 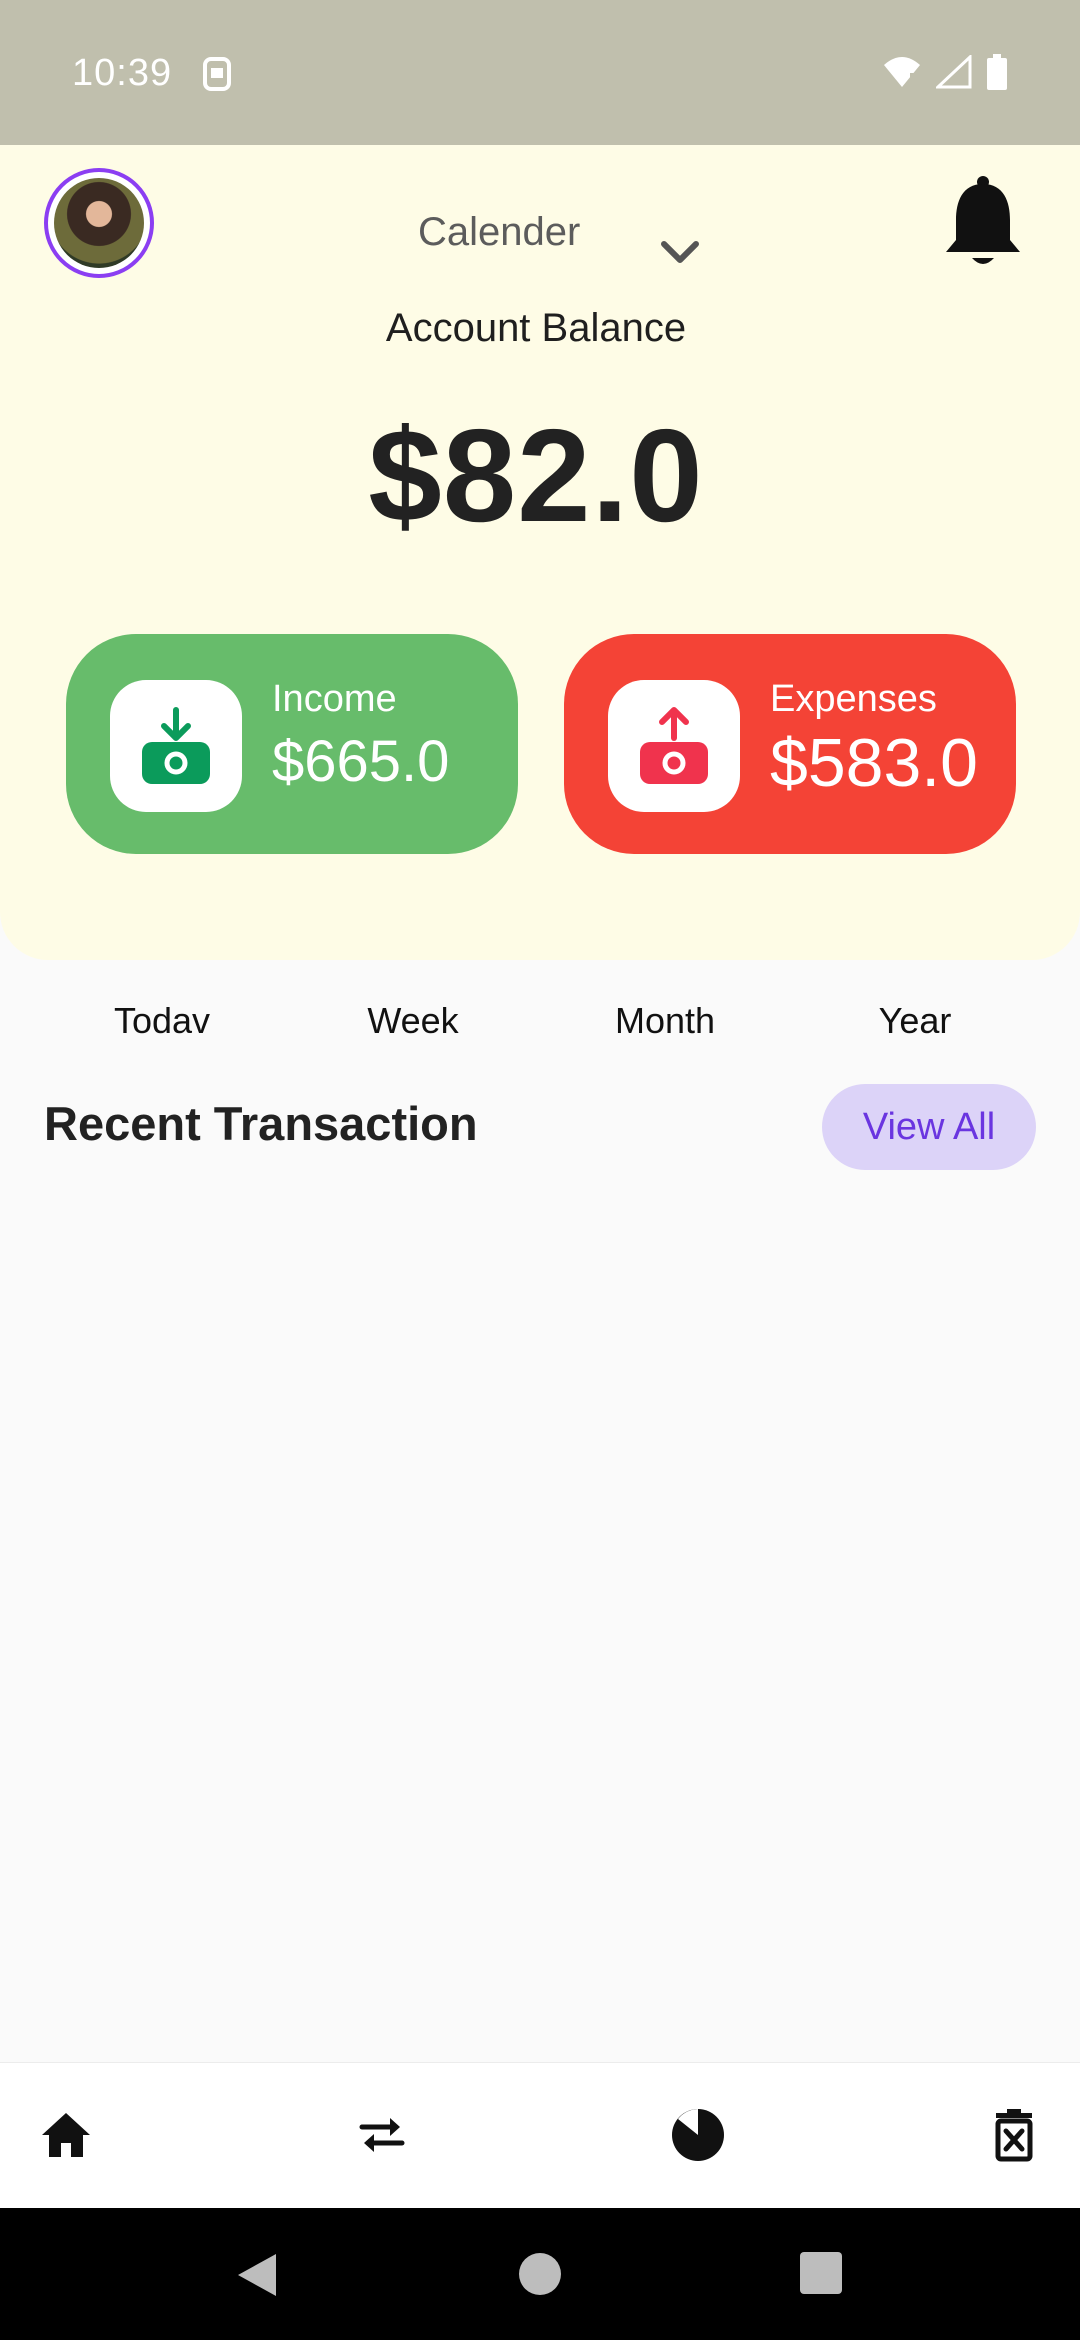 I want to click on system-navigation-bar, so click(x=540, y=2274).